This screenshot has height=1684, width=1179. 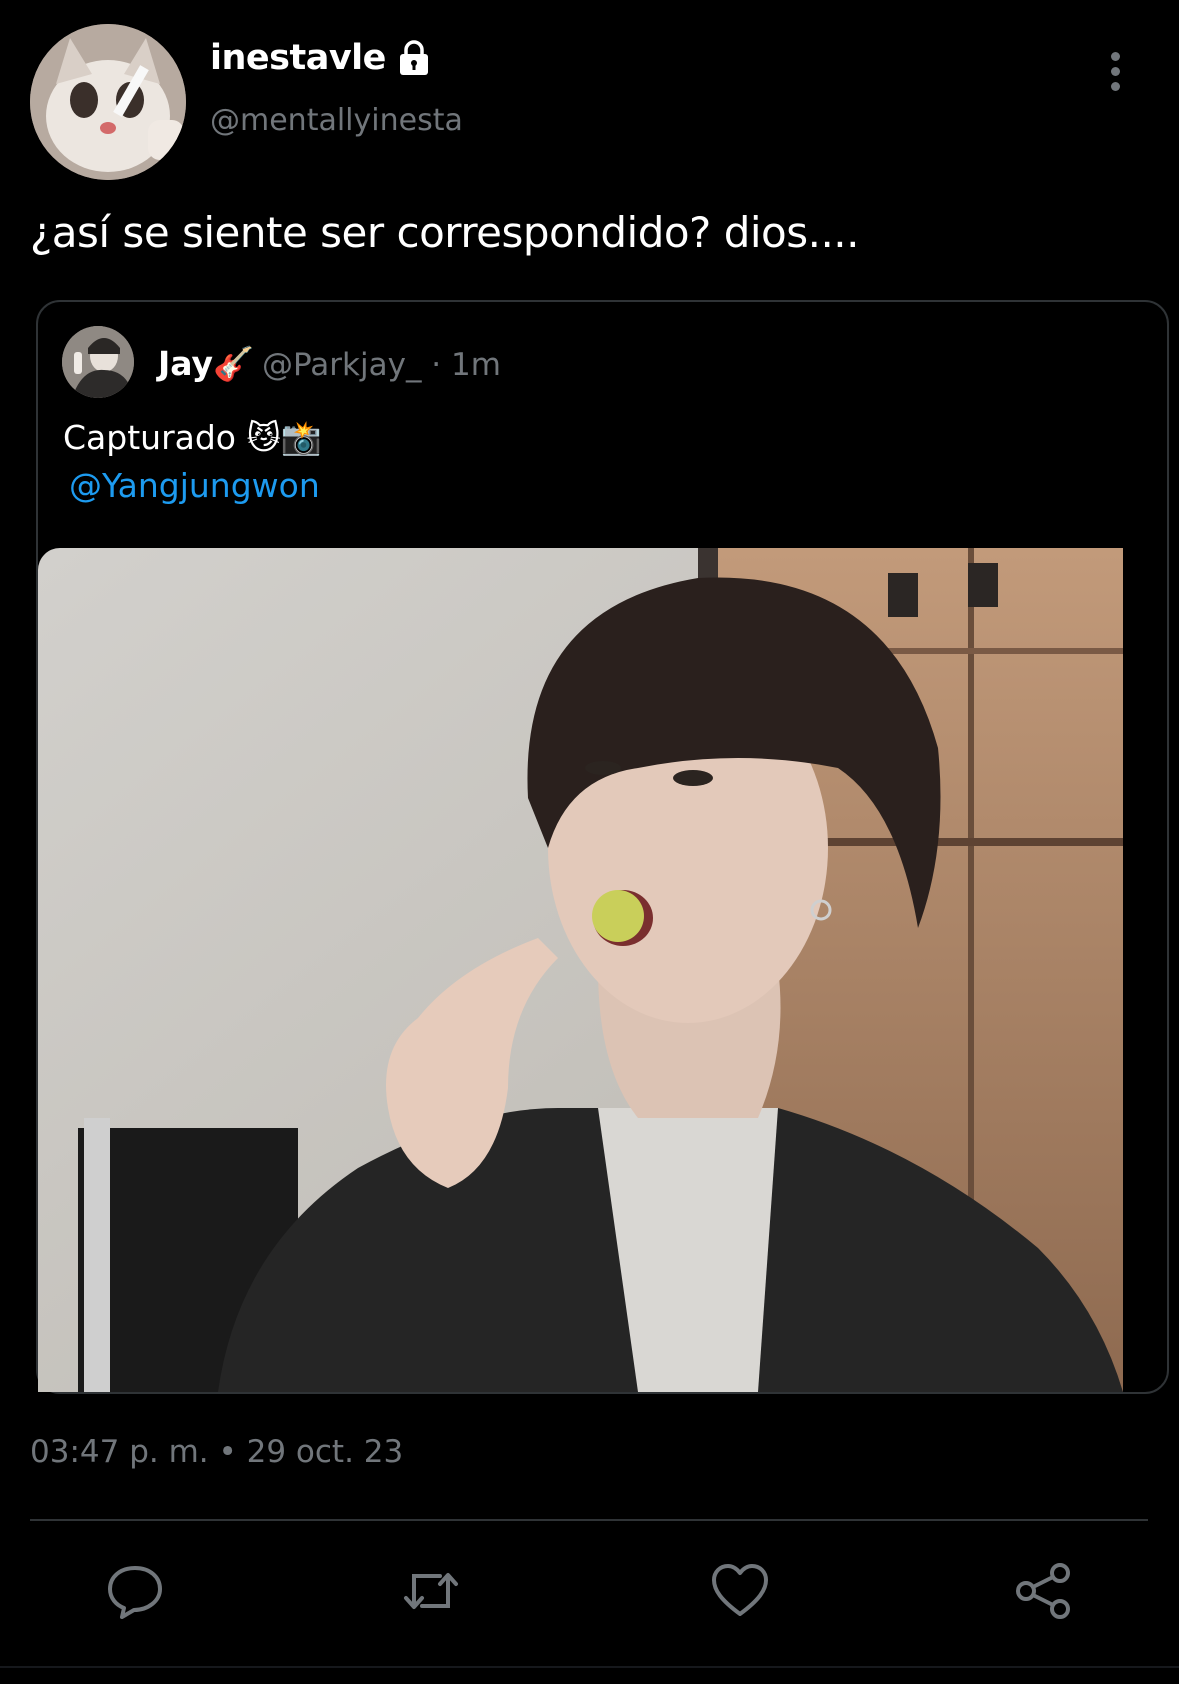 I want to click on cat-avatar-icon, so click(x=108, y=102).